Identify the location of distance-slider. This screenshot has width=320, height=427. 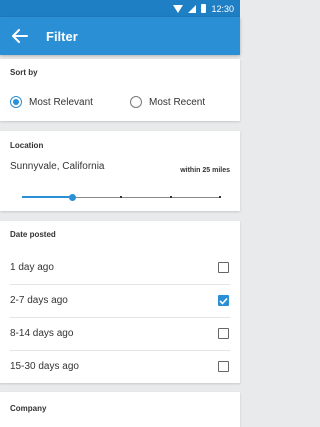
(121, 198).